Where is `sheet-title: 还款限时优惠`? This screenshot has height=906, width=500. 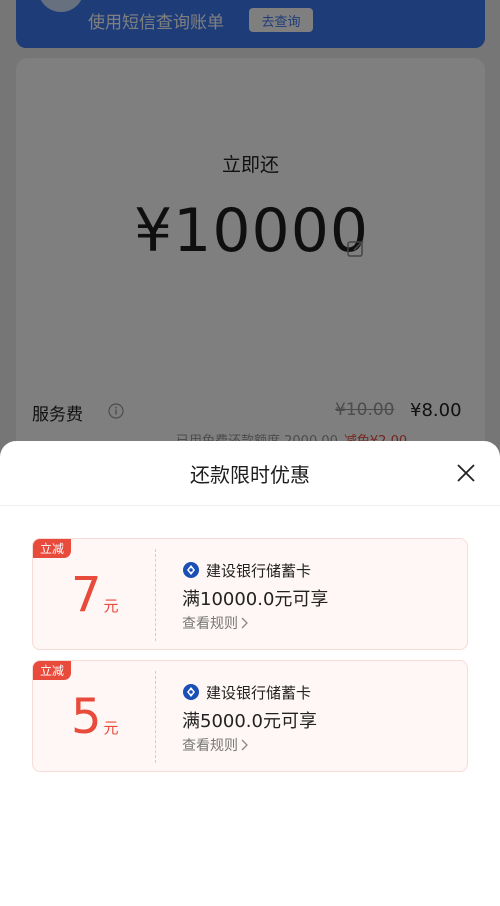 sheet-title: 还款限时优惠 is located at coordinates (250, 475).